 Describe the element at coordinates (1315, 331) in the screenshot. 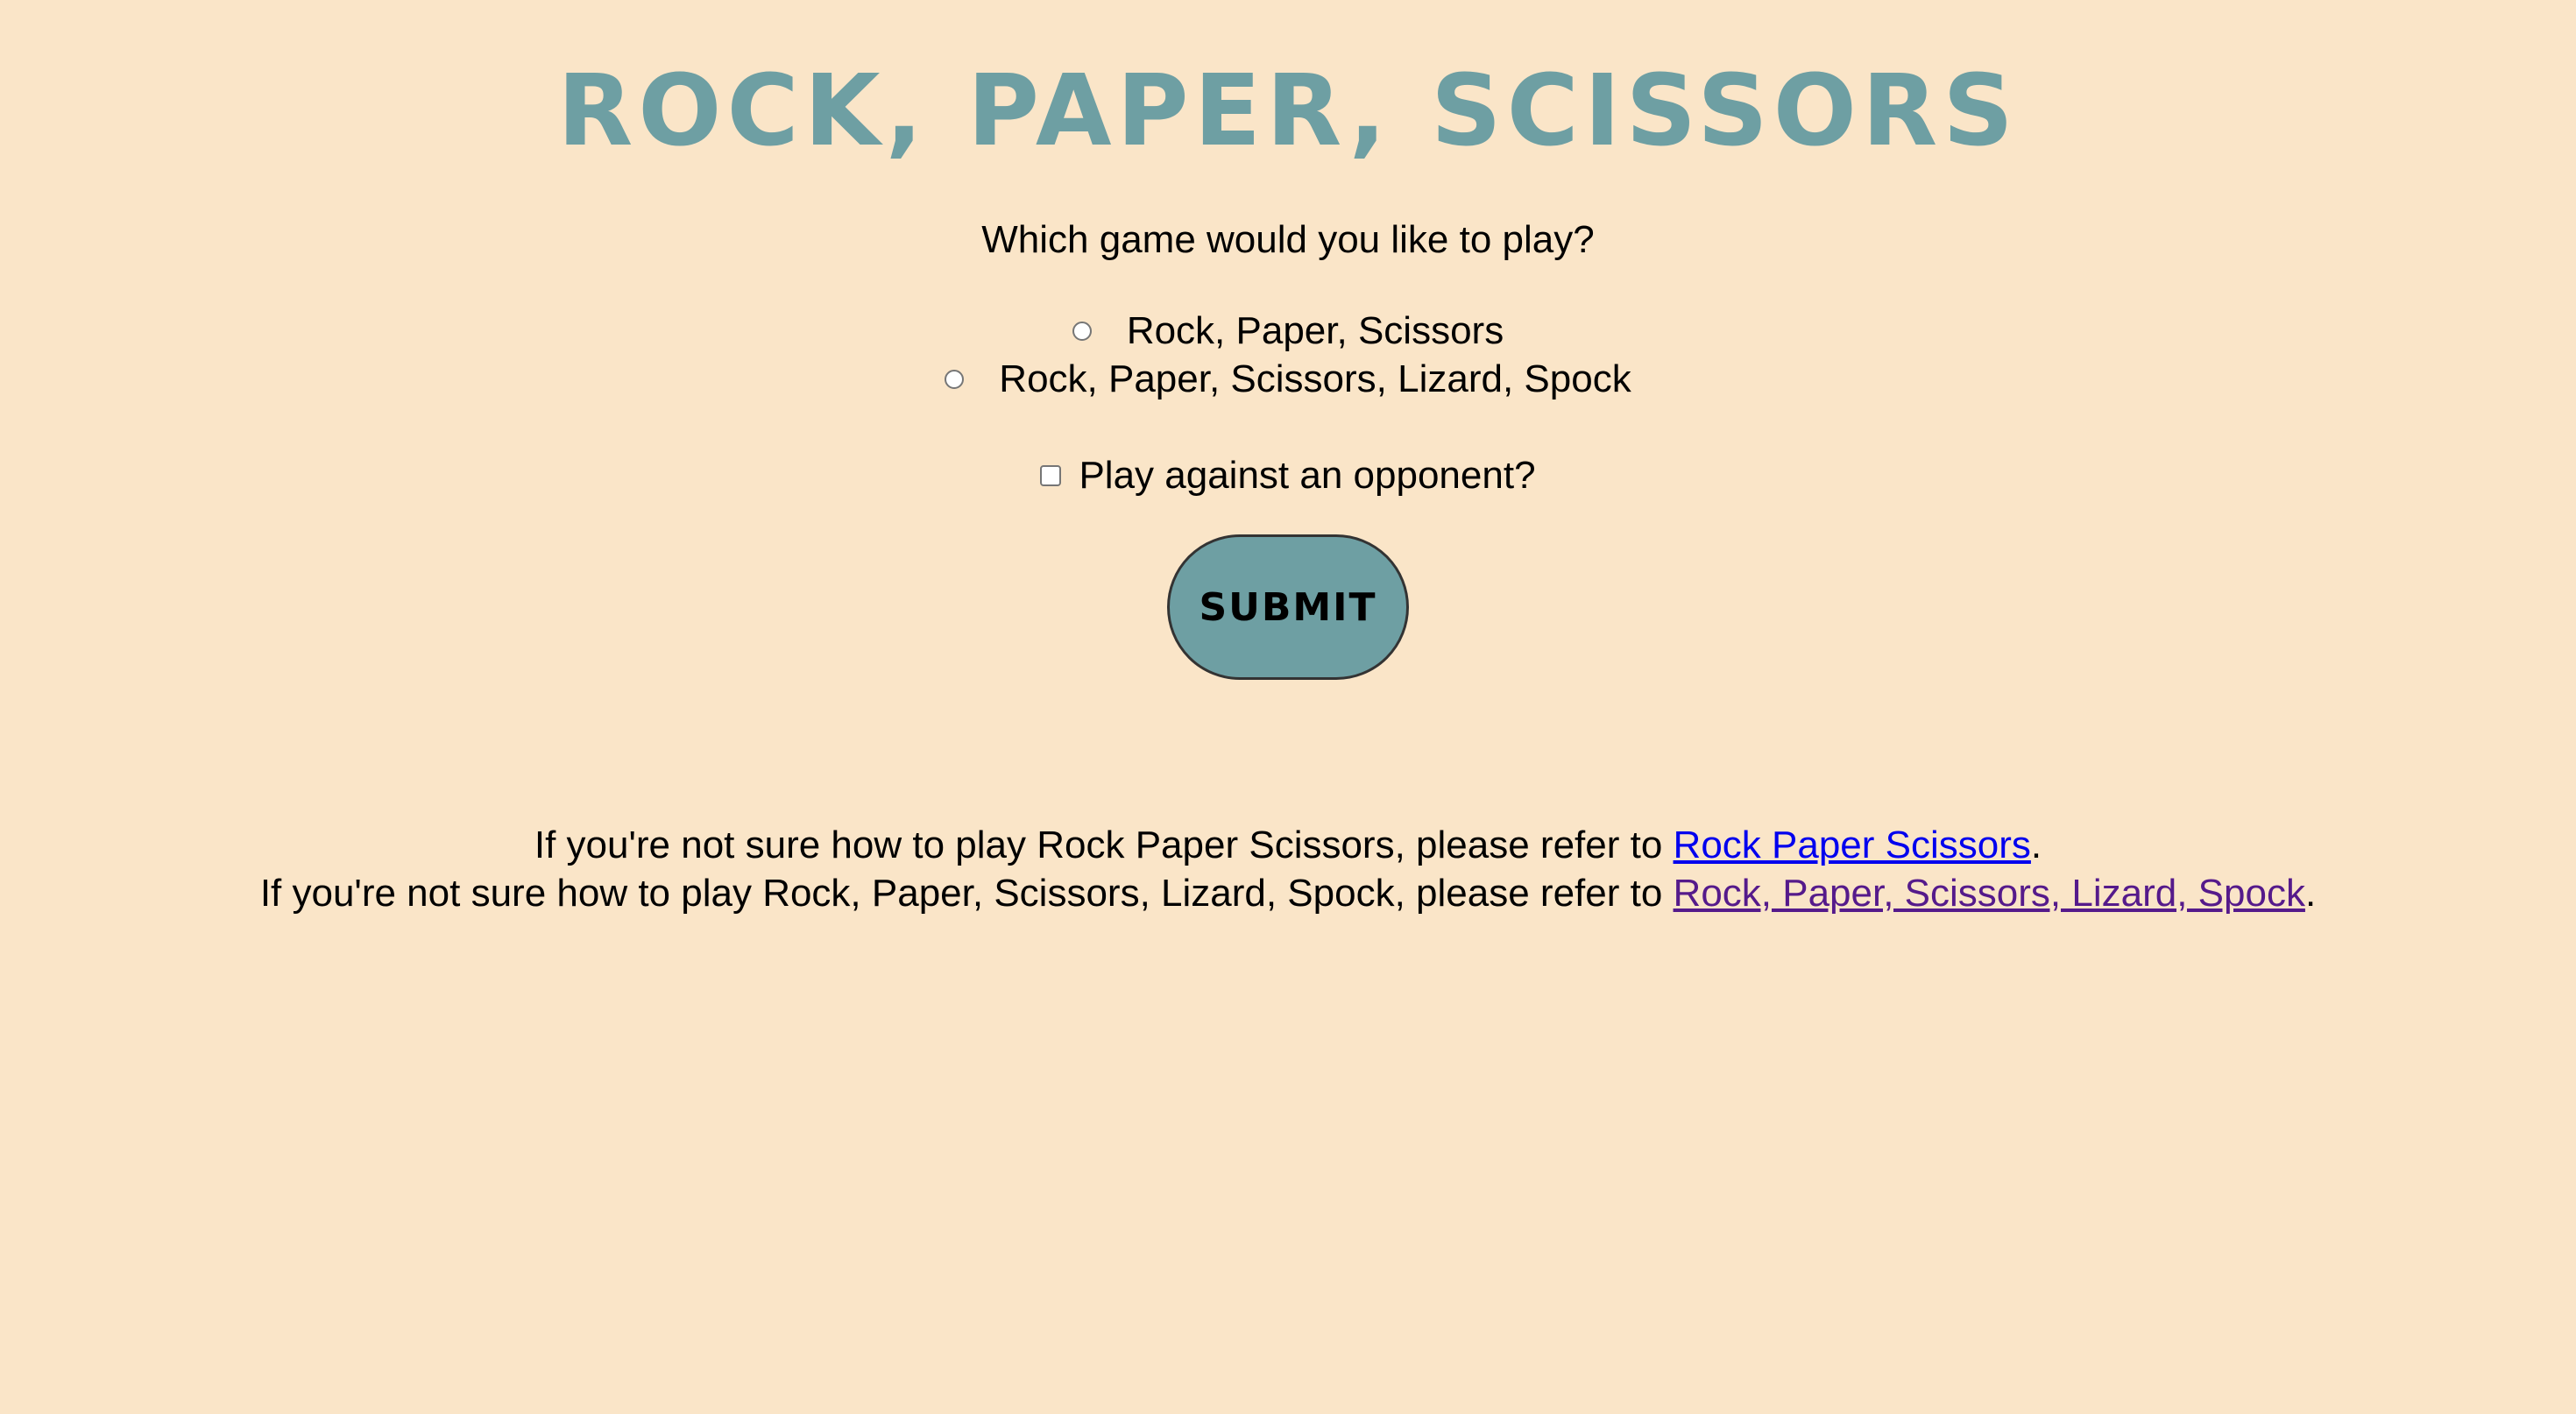

I see `option-rps-label: Rock, Paper, Scissors` at that location.